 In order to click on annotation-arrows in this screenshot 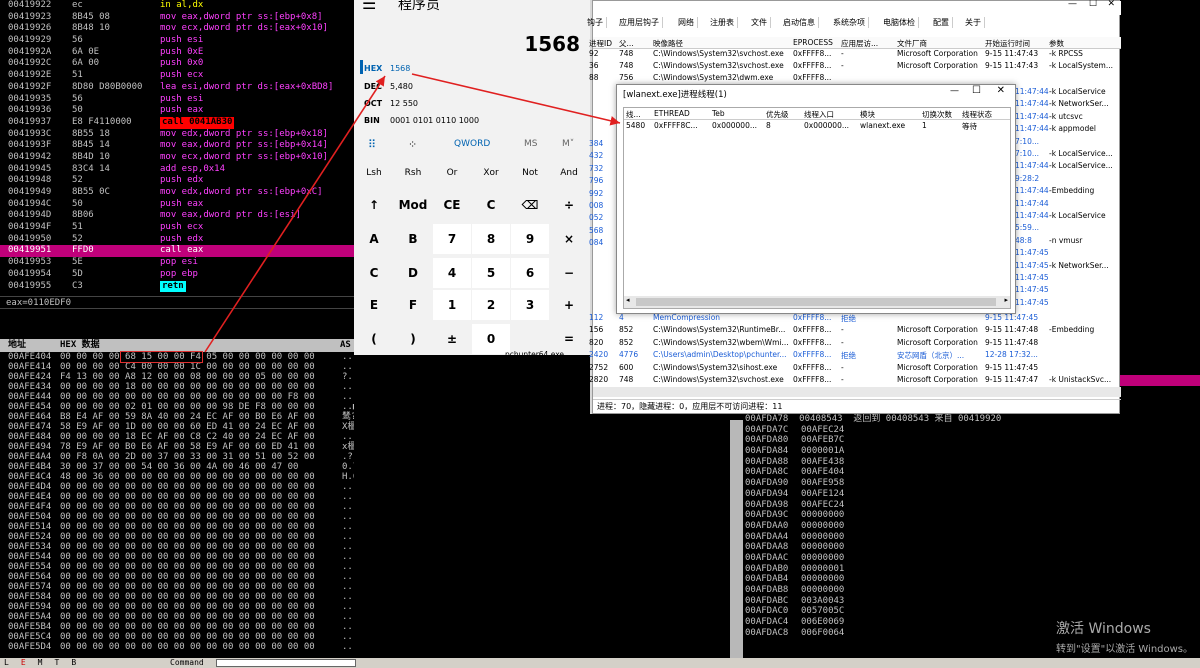, I will do `click(412, 213)`.